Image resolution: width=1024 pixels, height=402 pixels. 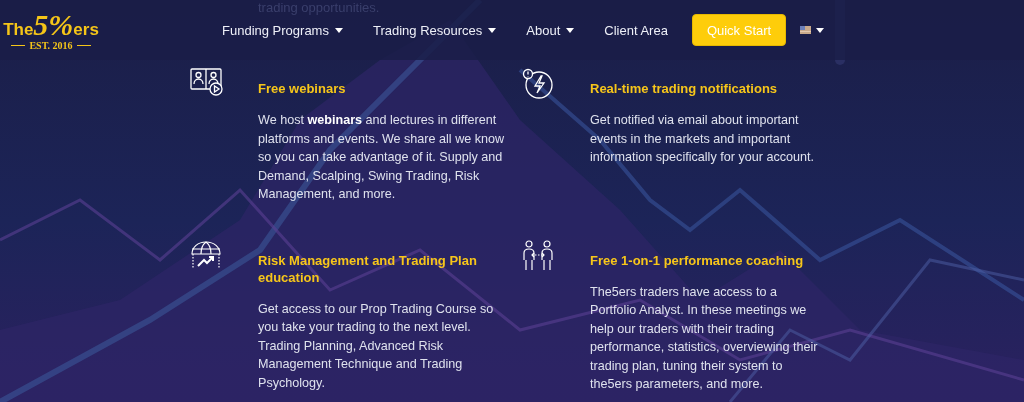 I want to click on nav-menu-link: Trading Resources, so click(x=434, y=30).